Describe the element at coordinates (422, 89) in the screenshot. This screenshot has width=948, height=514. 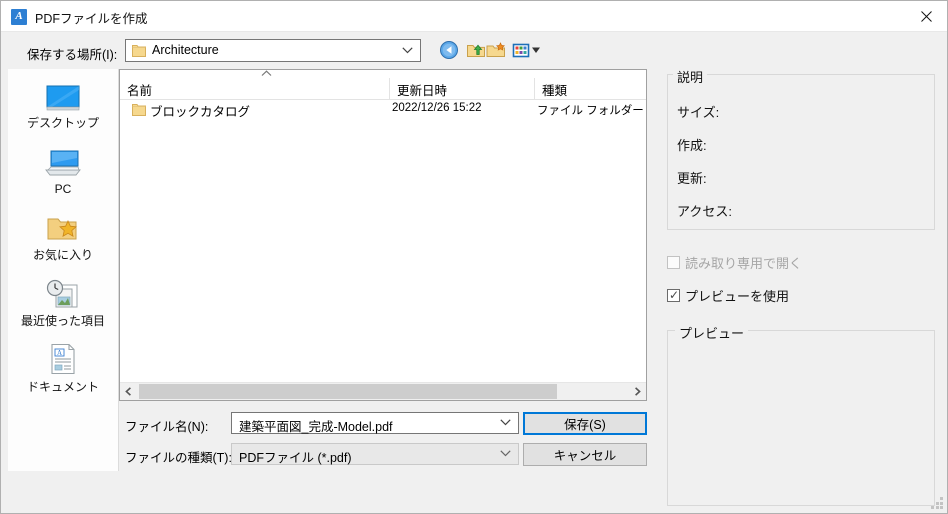
I see `column-header-modified: 更新日時` at that location.